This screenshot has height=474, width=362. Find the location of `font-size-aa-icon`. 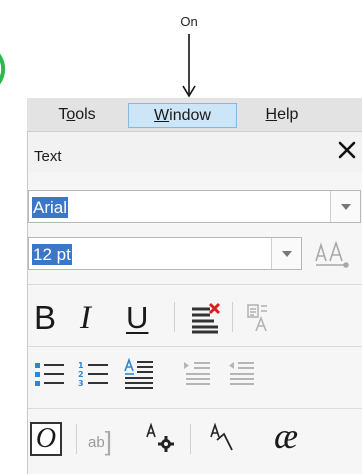

font-size-aa-icon is located at coordinates (331, 255).